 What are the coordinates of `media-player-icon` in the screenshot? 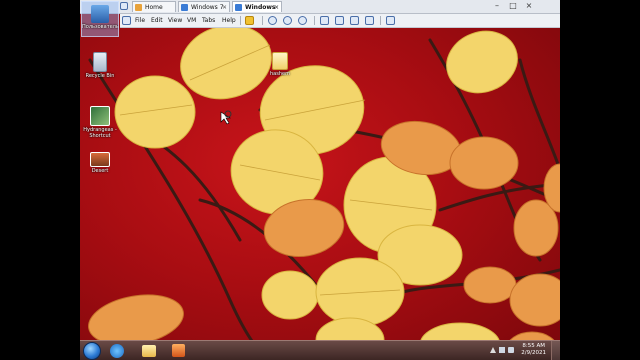 It's located at (178, 350).